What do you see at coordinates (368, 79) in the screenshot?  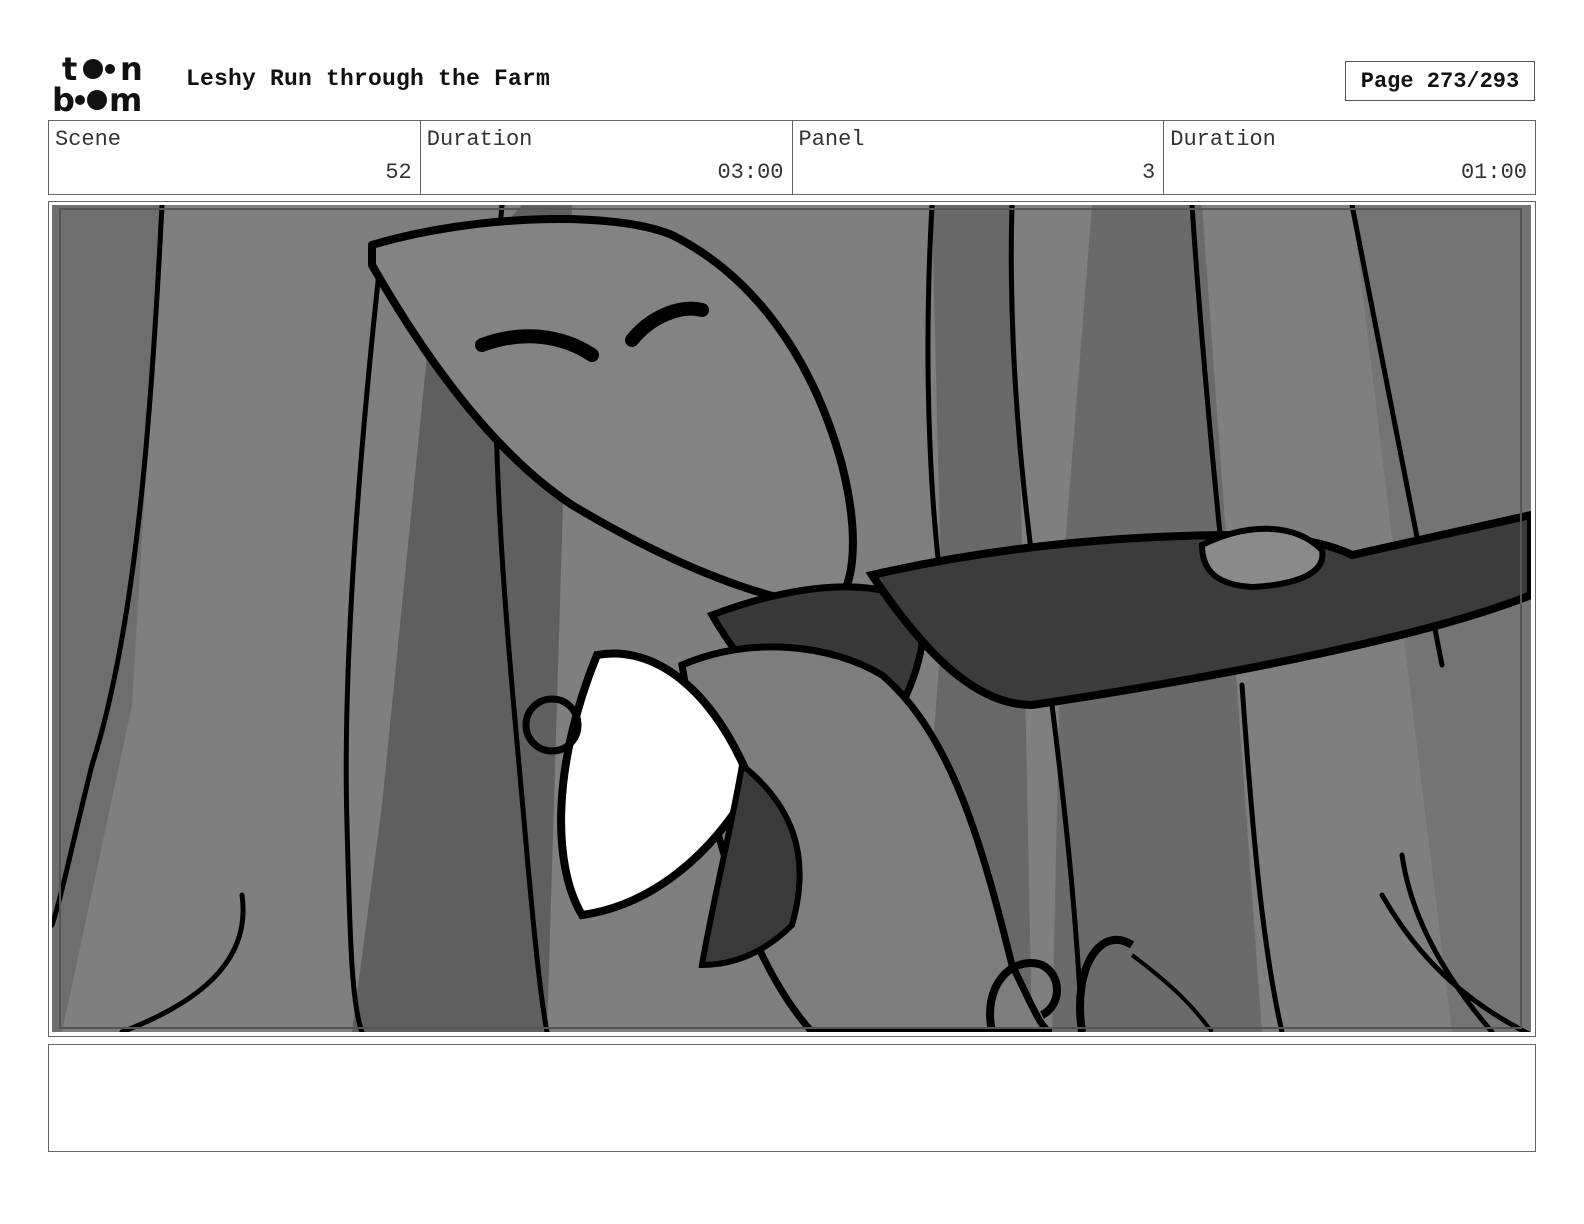 I see `document-title: Leshy Run through the Farm` at bounding box center [368, 79].